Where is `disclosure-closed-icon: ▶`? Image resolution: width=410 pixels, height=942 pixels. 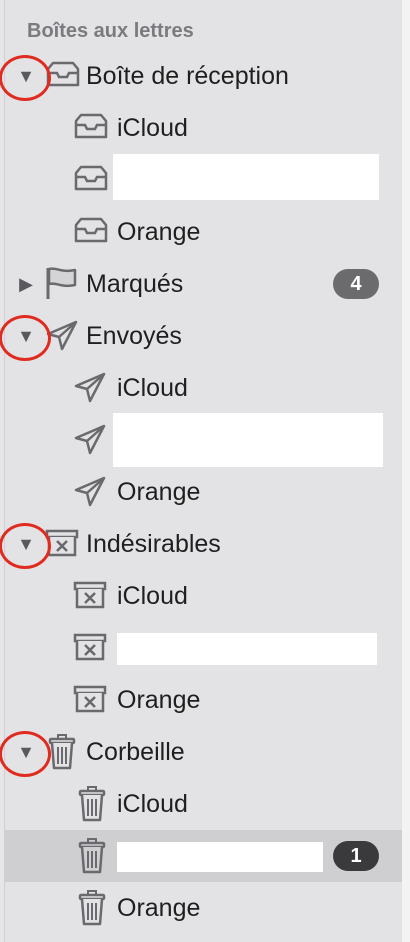 disclosure-closed-icon: ▶ is located at coordinates (26, 284).